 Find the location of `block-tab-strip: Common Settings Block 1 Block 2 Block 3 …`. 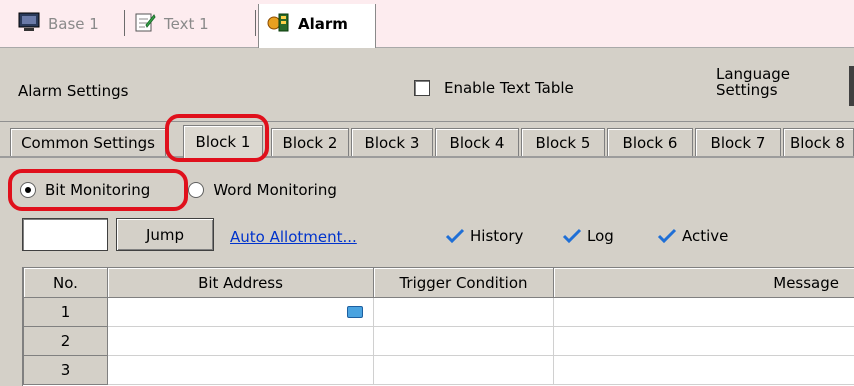

block-tab-strip: Common Settings Block 1 Block 2 Block 3 … is located at coordinates (427, 140).